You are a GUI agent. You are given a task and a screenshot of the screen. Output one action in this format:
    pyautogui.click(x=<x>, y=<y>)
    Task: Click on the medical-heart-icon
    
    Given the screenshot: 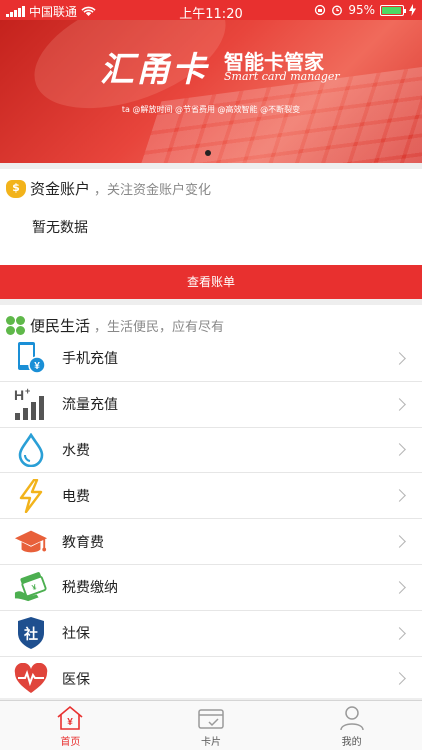 What is the action you would take?
    pyautogui.click(x=31, y=679)
    